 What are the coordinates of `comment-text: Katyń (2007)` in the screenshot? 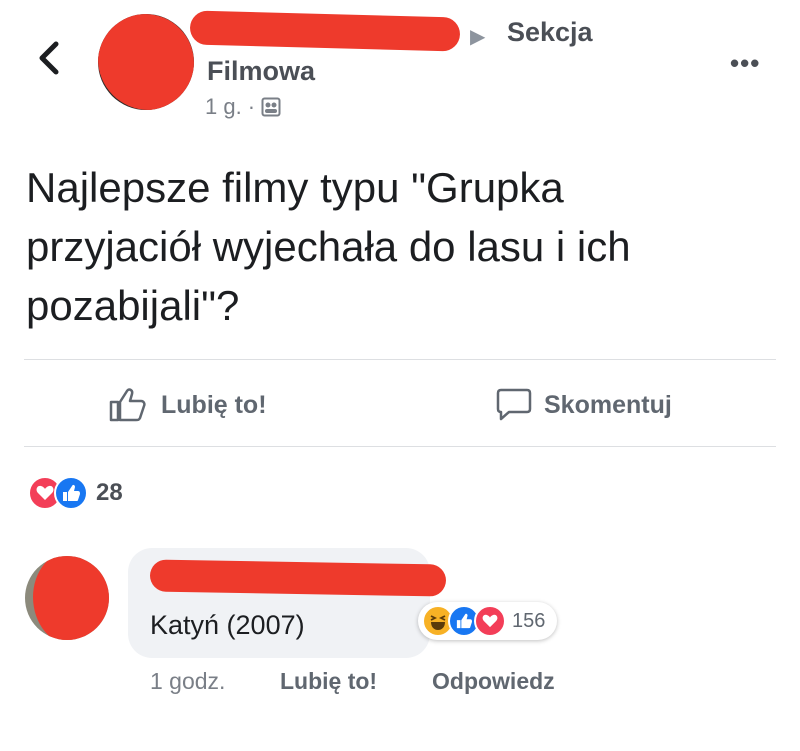 It's located at (227, 625).